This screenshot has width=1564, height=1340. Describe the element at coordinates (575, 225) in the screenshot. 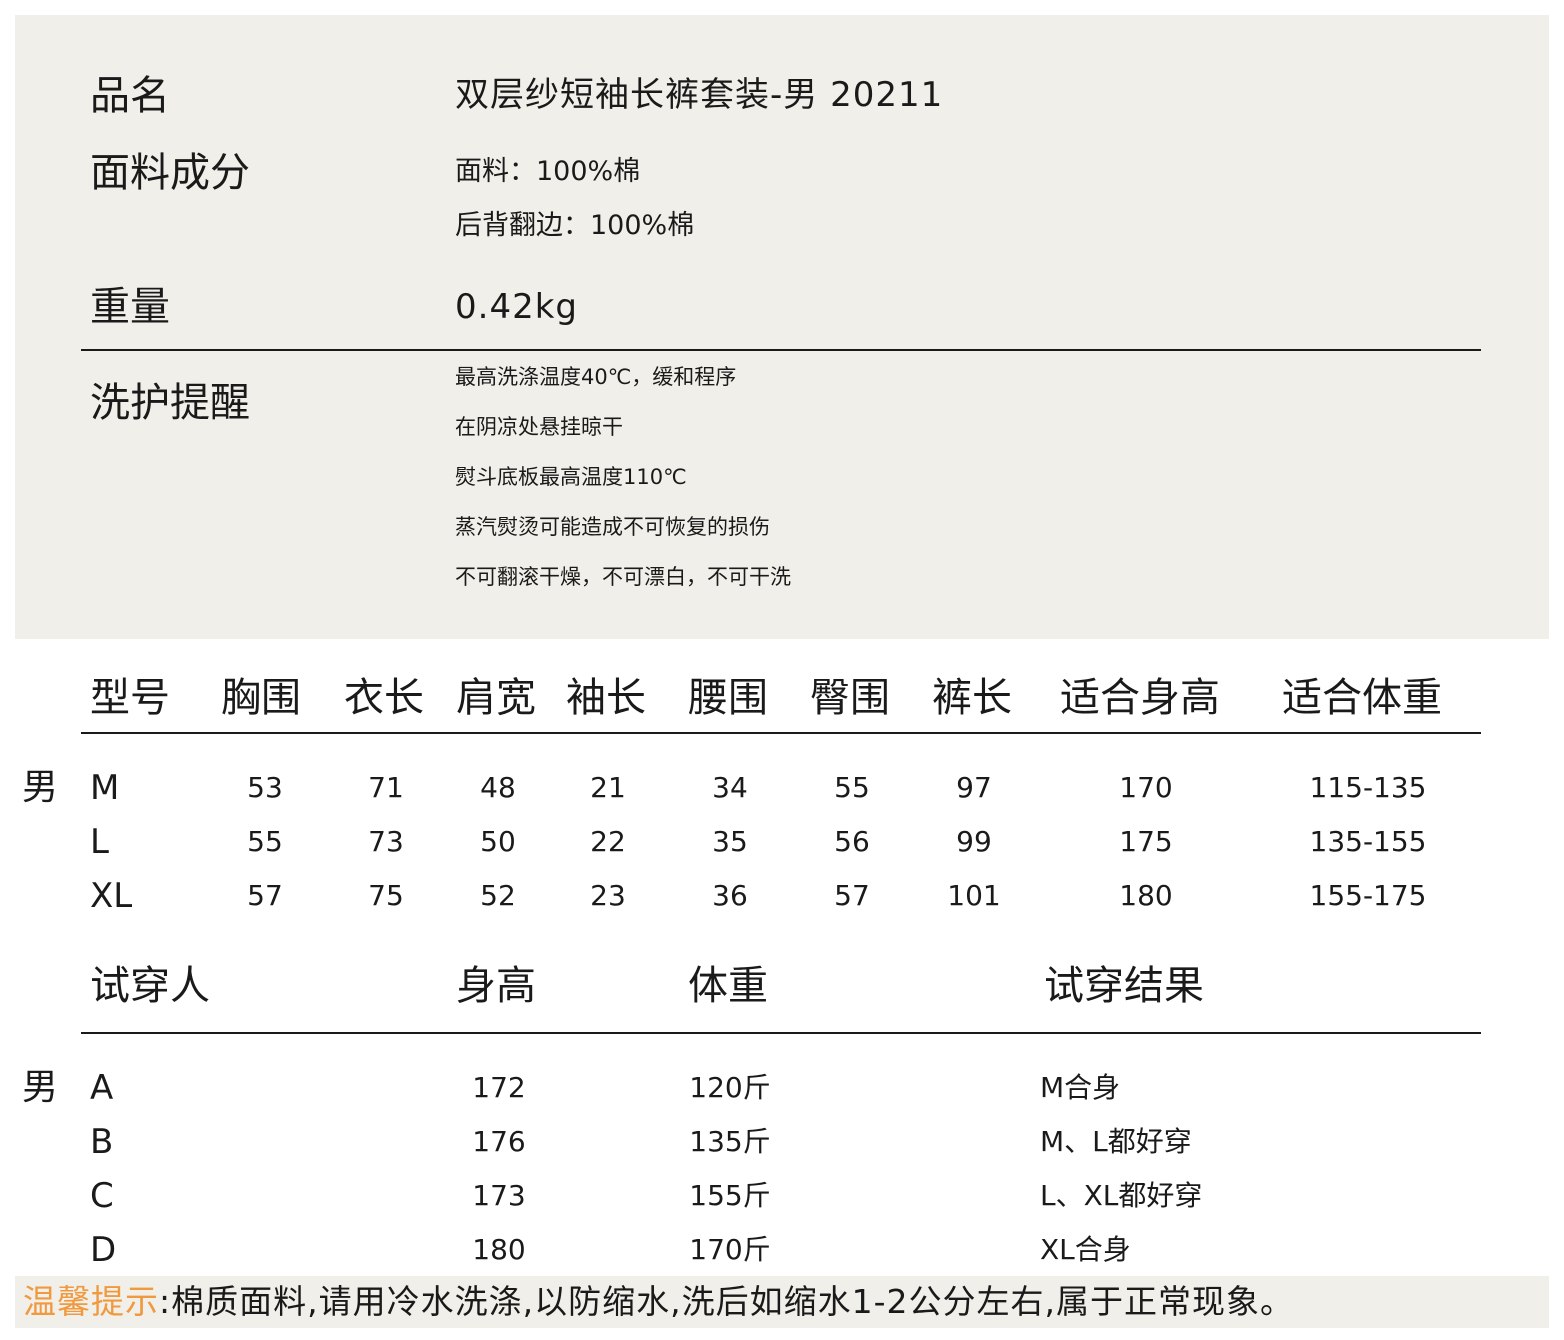

I see `fabric-line: 后背翻边：100%棉` at that location.